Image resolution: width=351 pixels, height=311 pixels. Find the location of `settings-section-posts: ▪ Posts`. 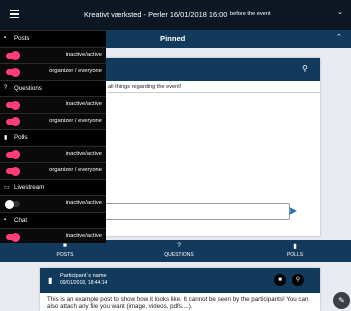

settings-section-posts: ▪ Posts is located at coordinates (53, 38).